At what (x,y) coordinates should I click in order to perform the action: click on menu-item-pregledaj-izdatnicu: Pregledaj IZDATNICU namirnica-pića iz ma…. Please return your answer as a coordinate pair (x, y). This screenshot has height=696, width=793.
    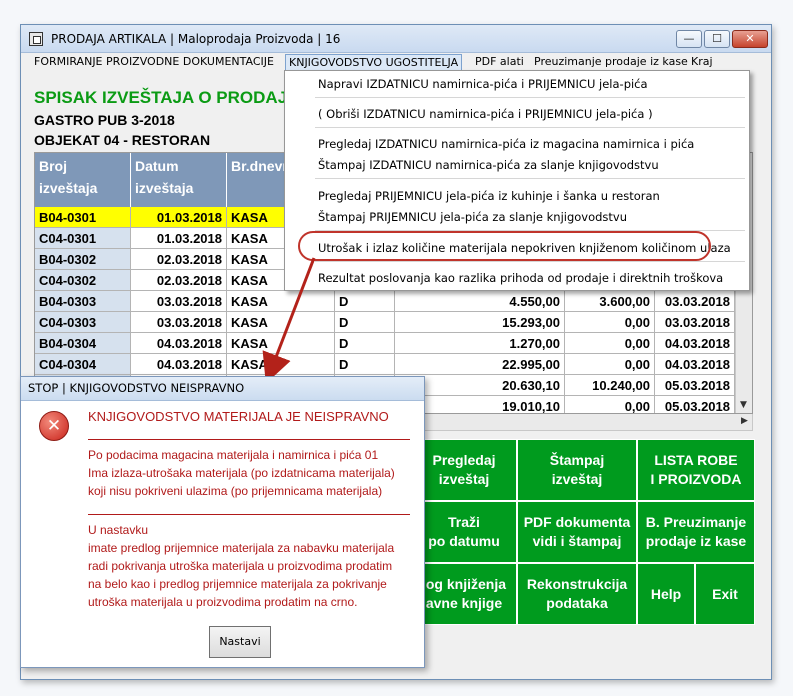
    Looking at the image, I should click on (506, 144).